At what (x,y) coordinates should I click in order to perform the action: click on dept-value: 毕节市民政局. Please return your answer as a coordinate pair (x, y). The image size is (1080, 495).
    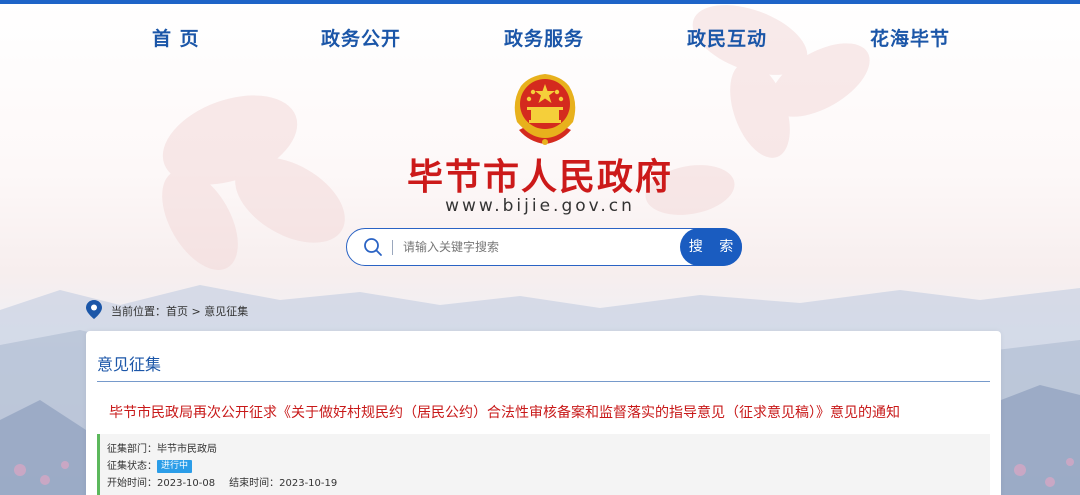
    Looking at the image, I should click on (187, 449).